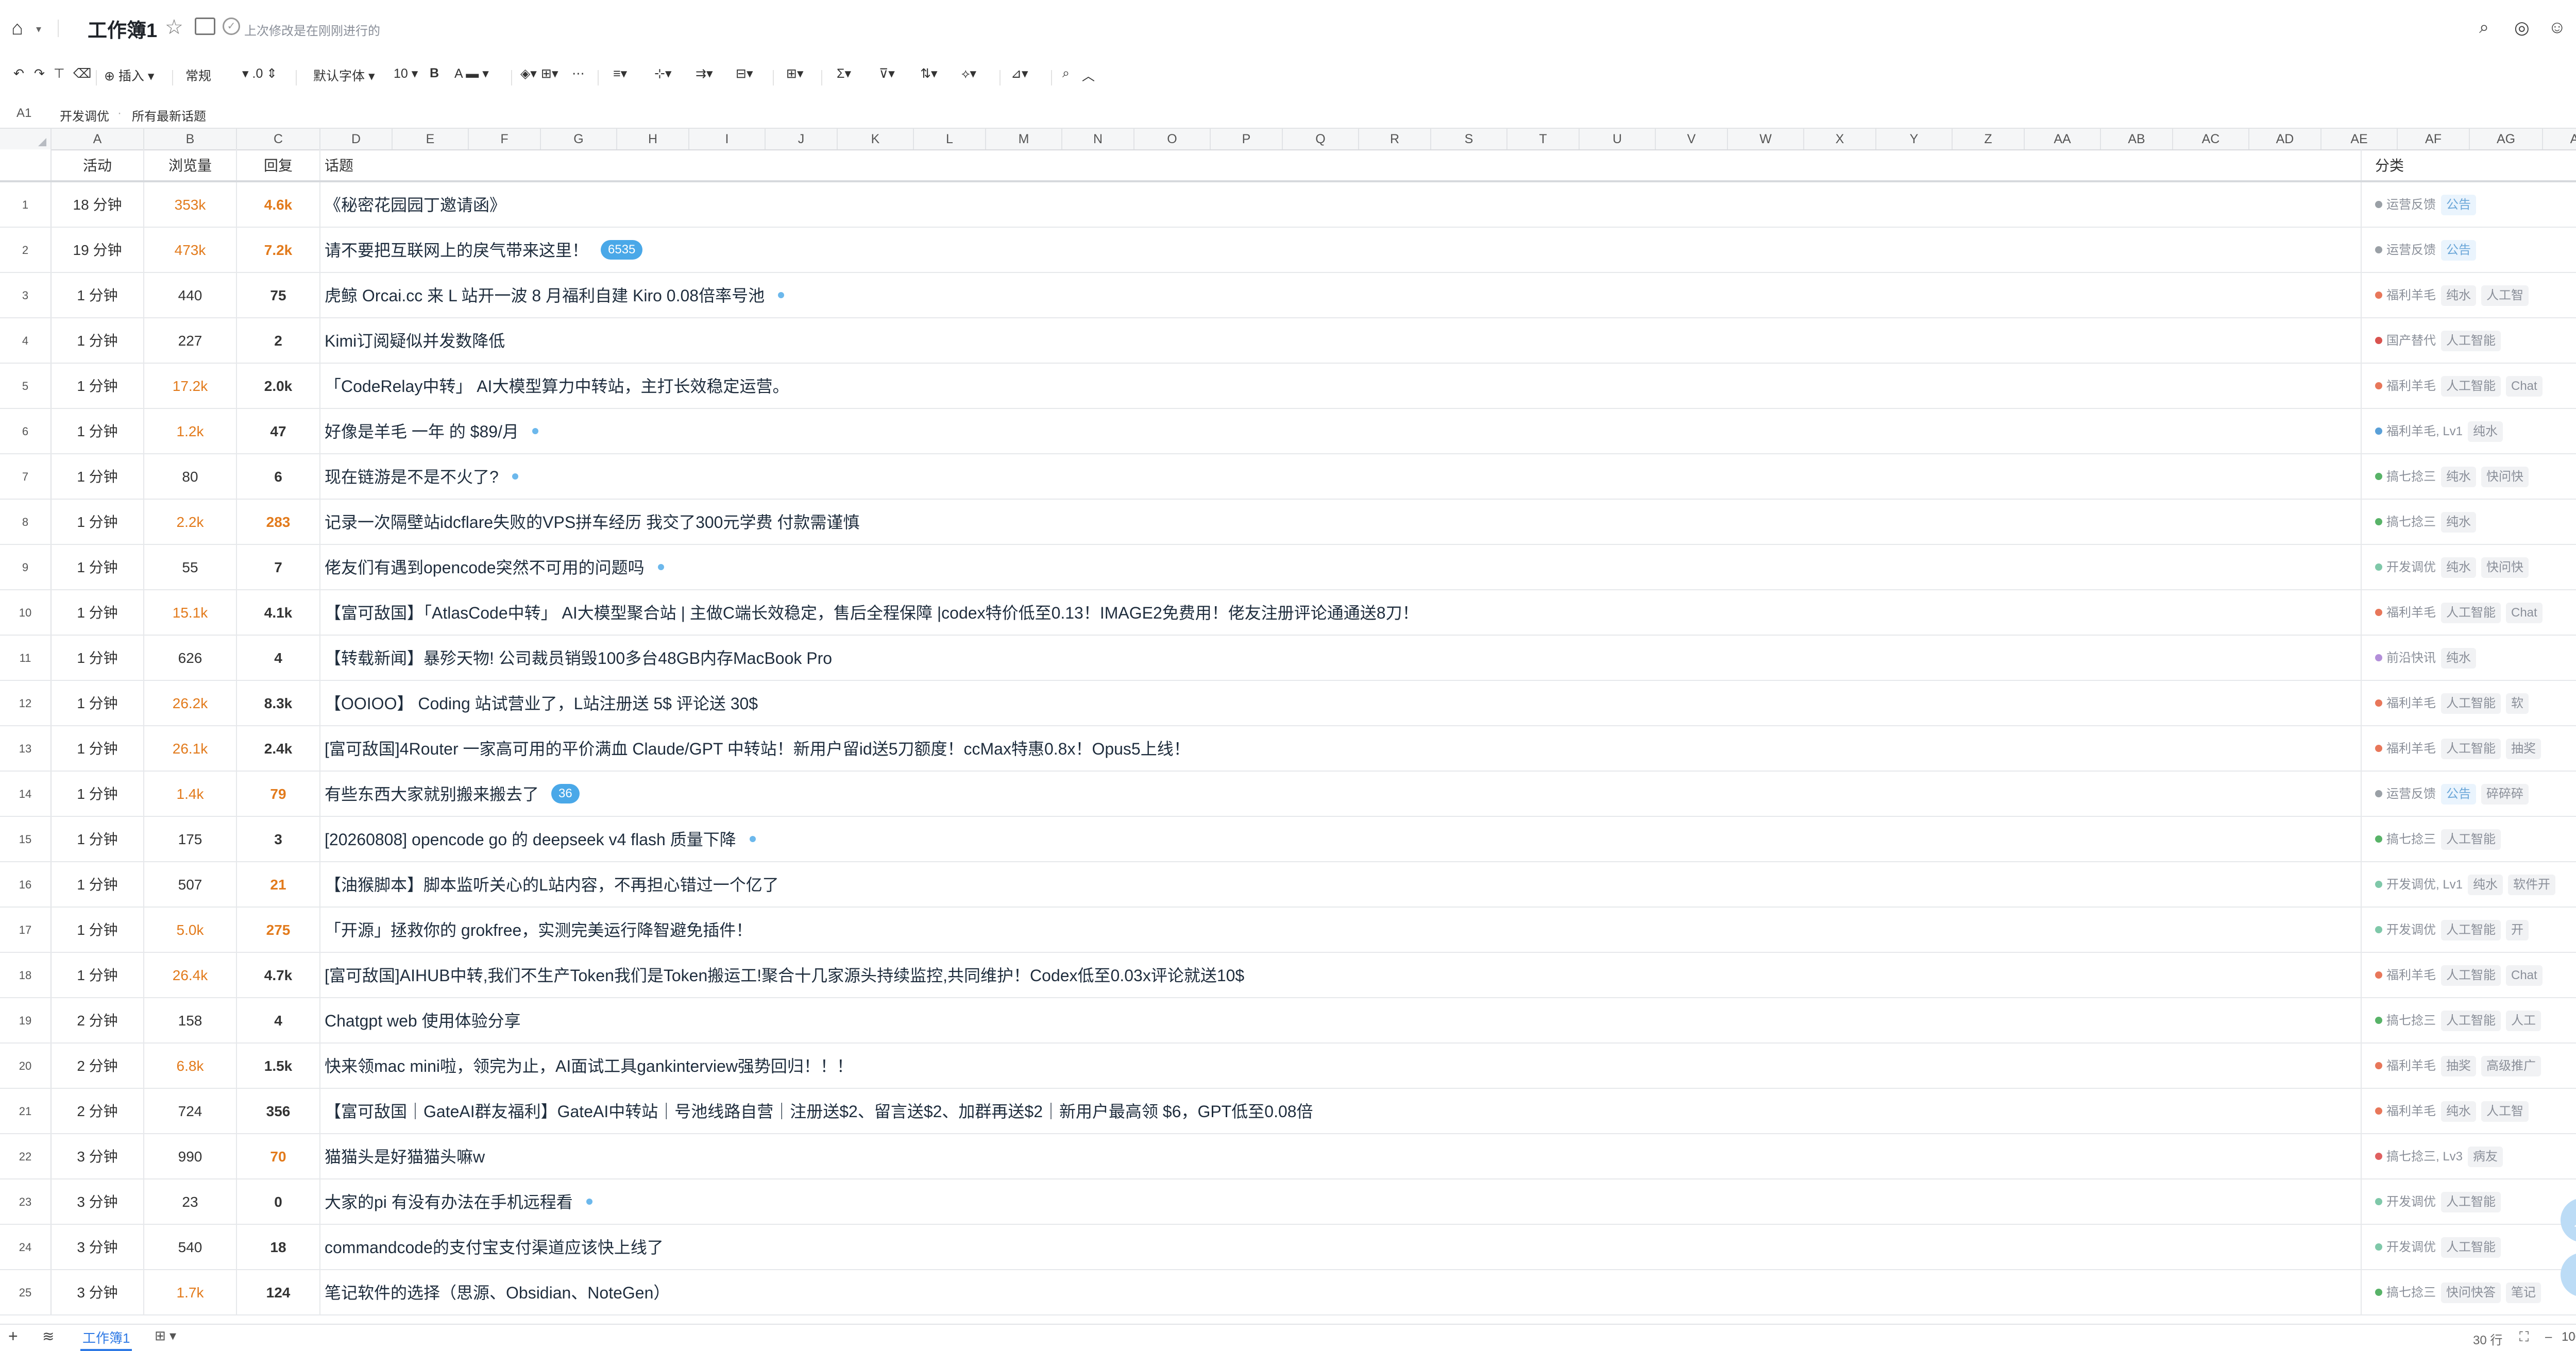  What do you see at coordinates (2505, 477) in the screenshot?
I see `topic-tag: 快问快` at bounding box center [2505, 477].